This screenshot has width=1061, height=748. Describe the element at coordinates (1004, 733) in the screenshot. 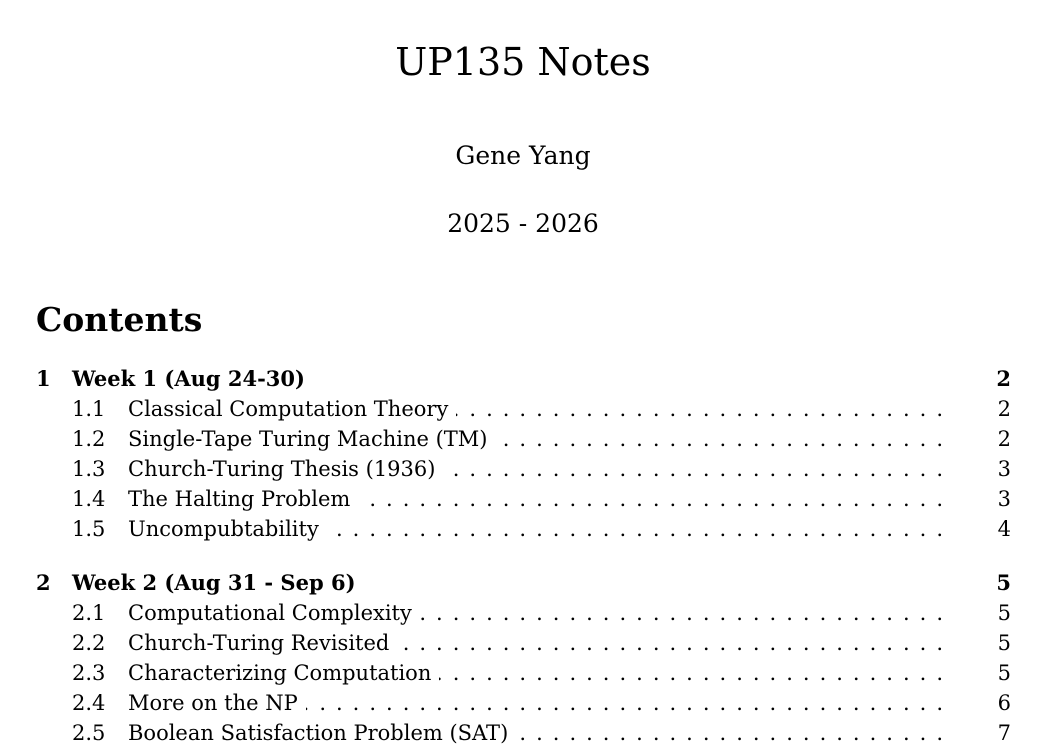

I see `toc-subsection-page: 7` at that location.